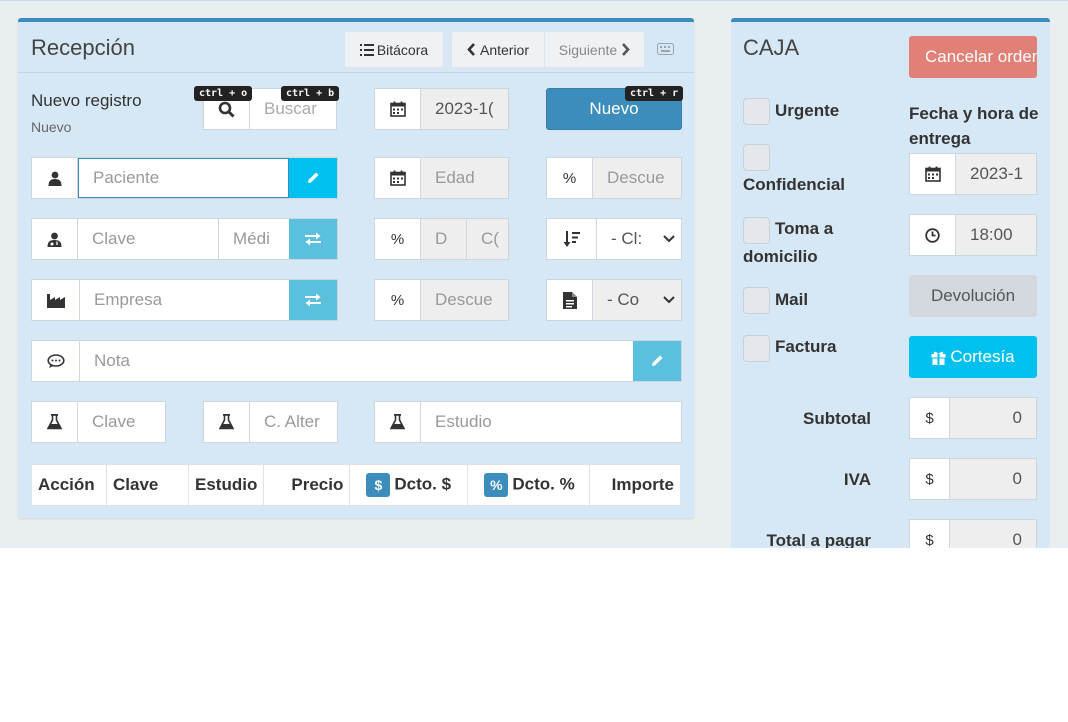 This screenshot has width=1068, height=722. What do you see at coordinates (996, 235) in the screenshot?
I see `delivery-time-field: 18:00` at bounding box center [996, 235].